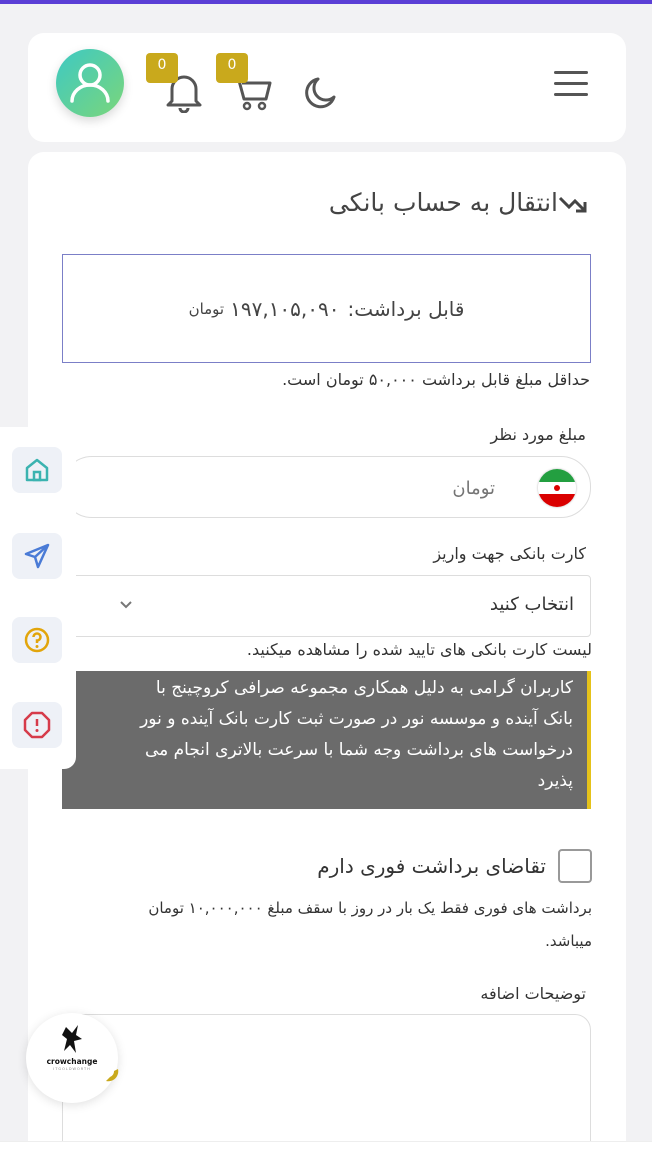 The height and width of the screenshot is (1159, 652). What do you see at coordinates (509, 553) in the screenshot?
I see `bank-card-label: کارت بانکی جهت واریز` at bounding box center [509, 553].